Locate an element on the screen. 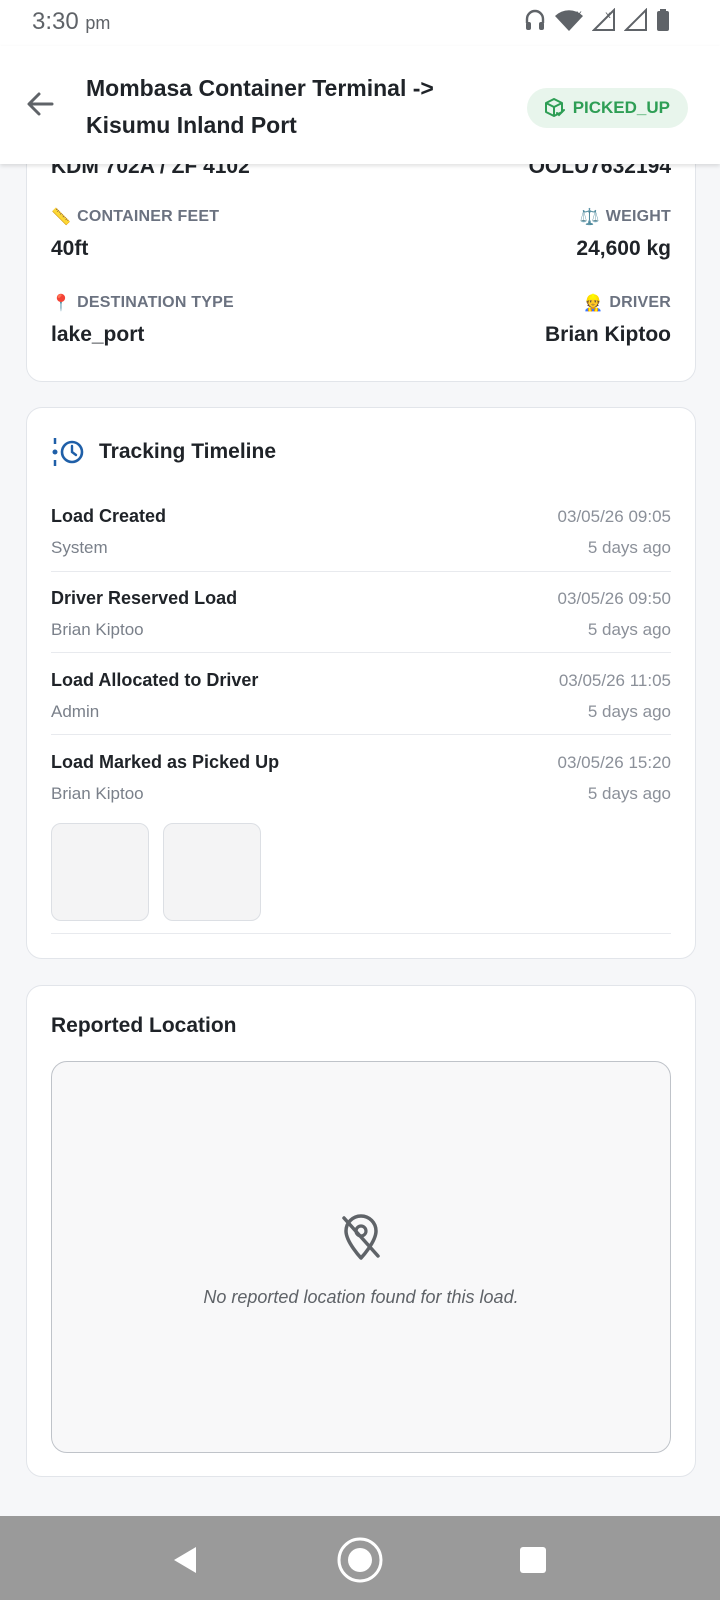 This screenshot has width=720, height=1600. scale-icon: ⚖️ is located at coordinates (589, 217).